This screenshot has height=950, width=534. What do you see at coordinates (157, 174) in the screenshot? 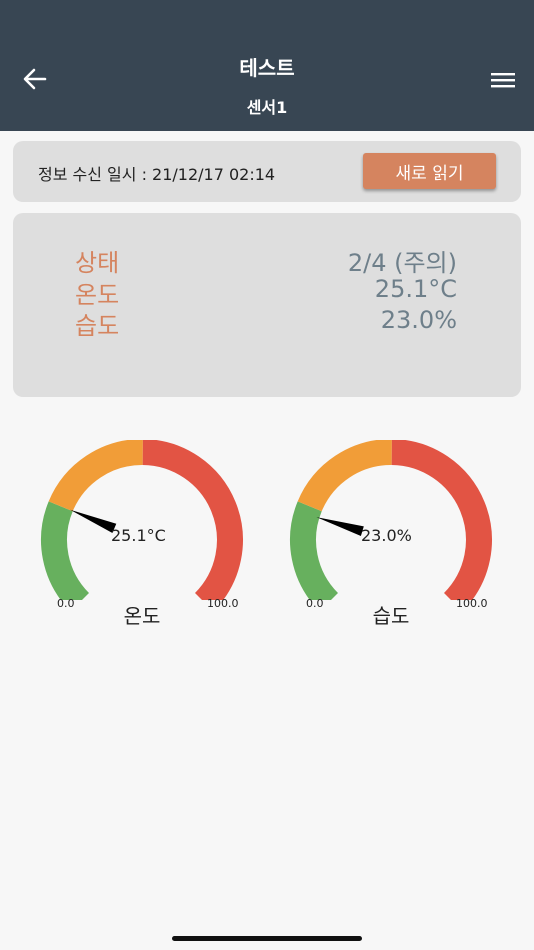
I see `received-datetime: 정보 수신 일시 : 21/12/17 02:14` at bounding box center [157, 174].